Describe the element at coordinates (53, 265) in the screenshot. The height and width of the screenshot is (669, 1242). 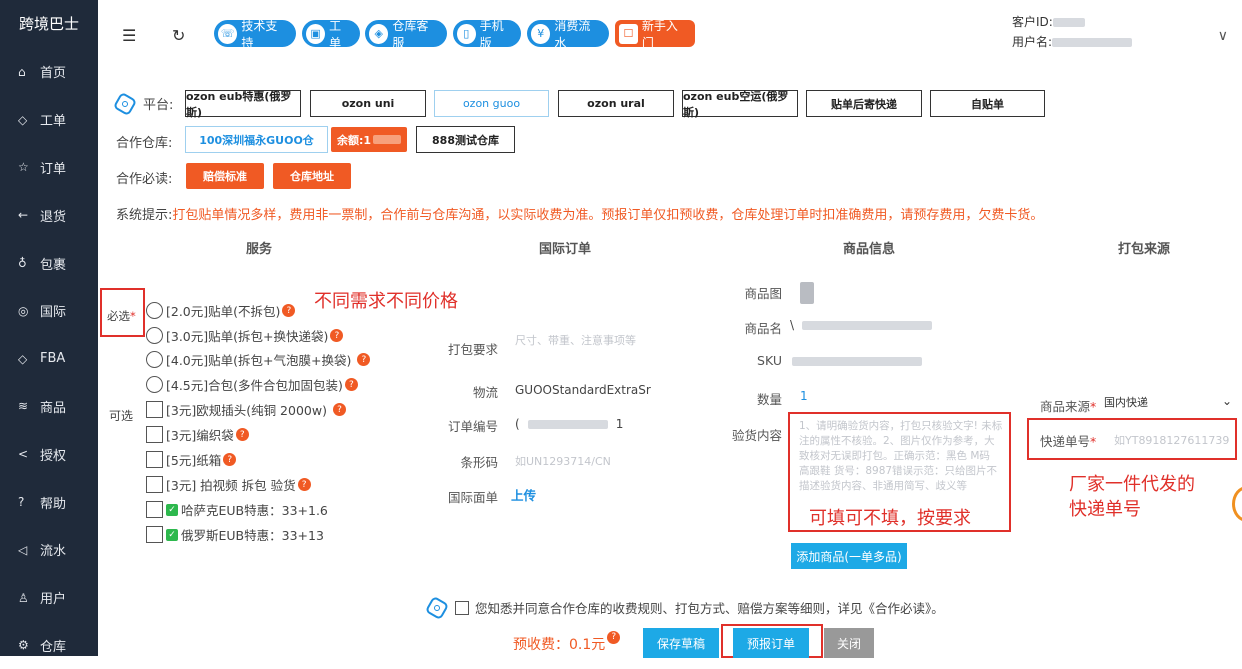
I see `sidebar-item-label: 包裹` at that location.